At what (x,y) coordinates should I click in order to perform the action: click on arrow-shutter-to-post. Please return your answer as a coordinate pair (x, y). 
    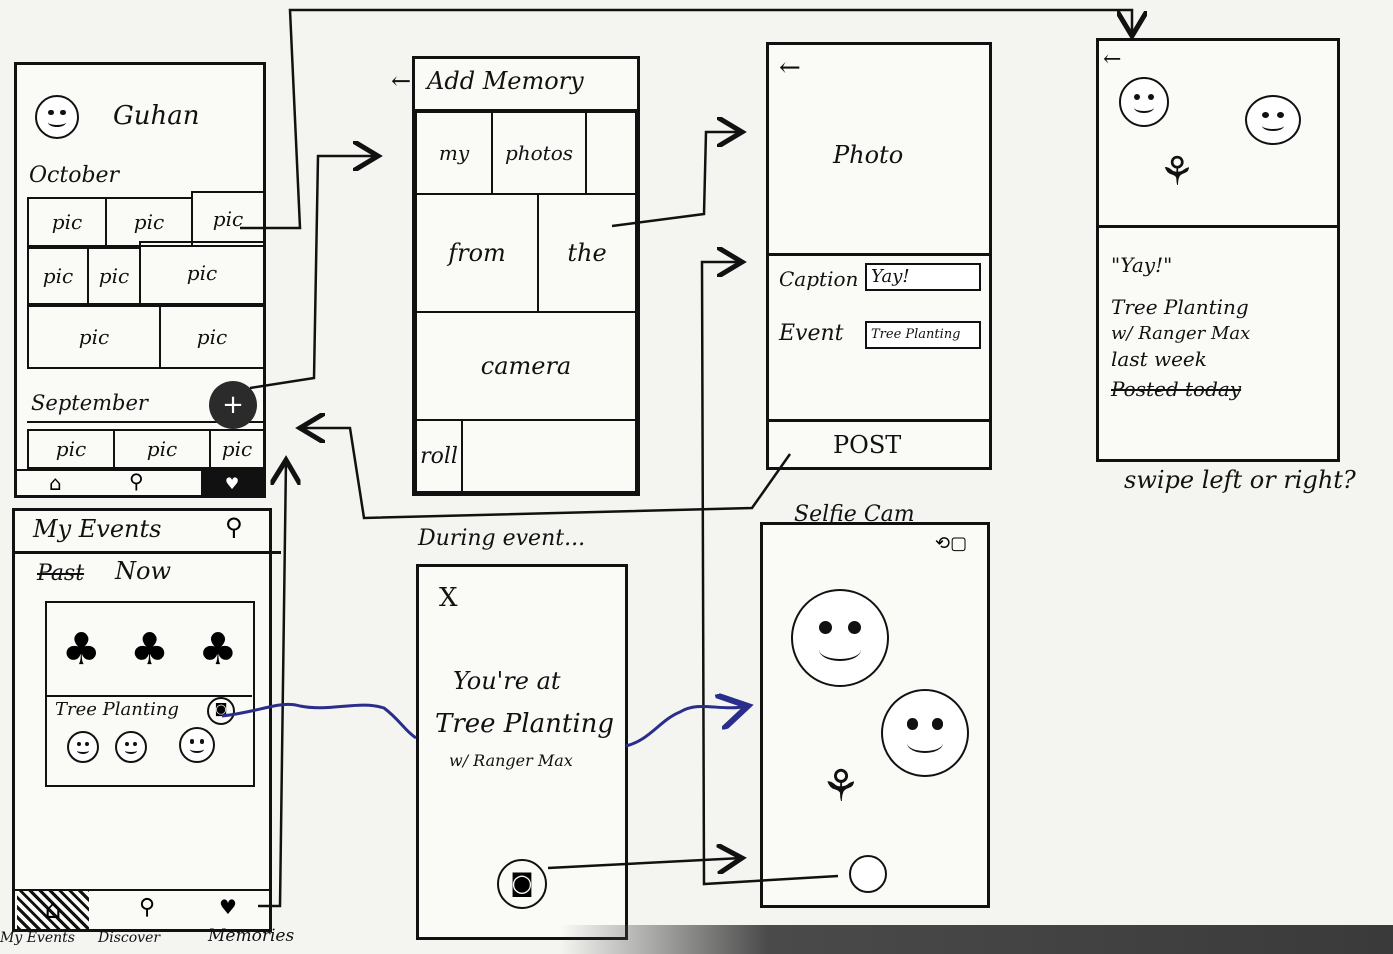
    Looking at the image, I should click on (769, 574).